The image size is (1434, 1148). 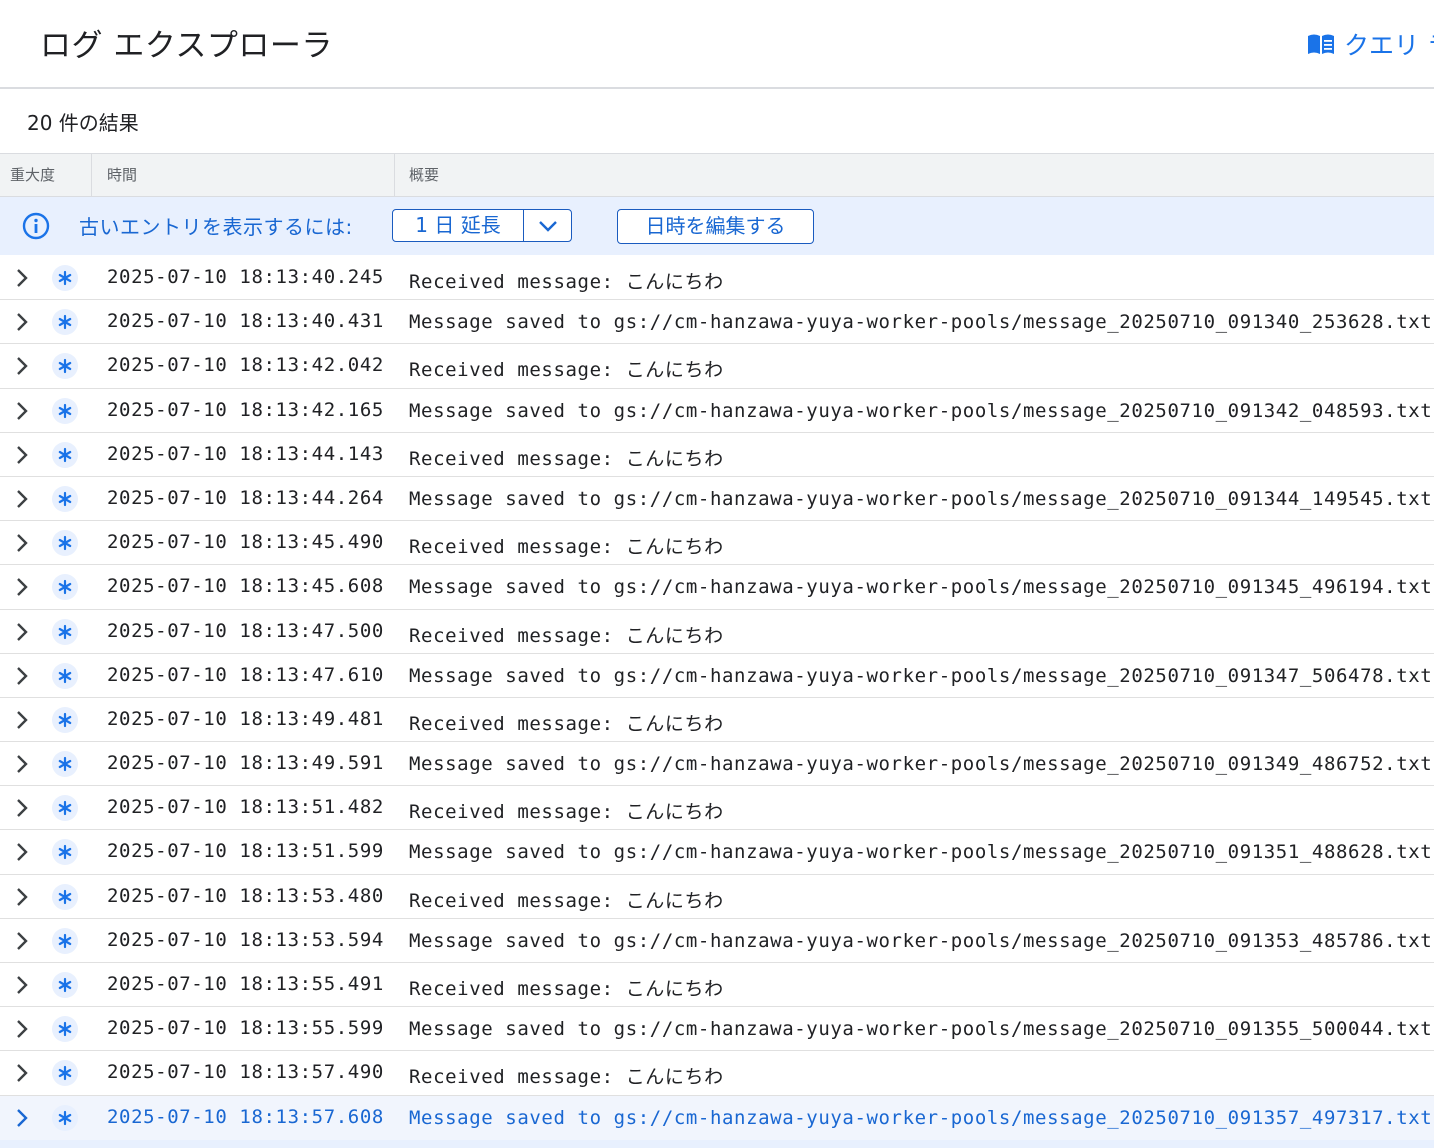 I want to click on log-timestamp: 2025-07-10 18:13:44.264, so click(x=245, y=497).